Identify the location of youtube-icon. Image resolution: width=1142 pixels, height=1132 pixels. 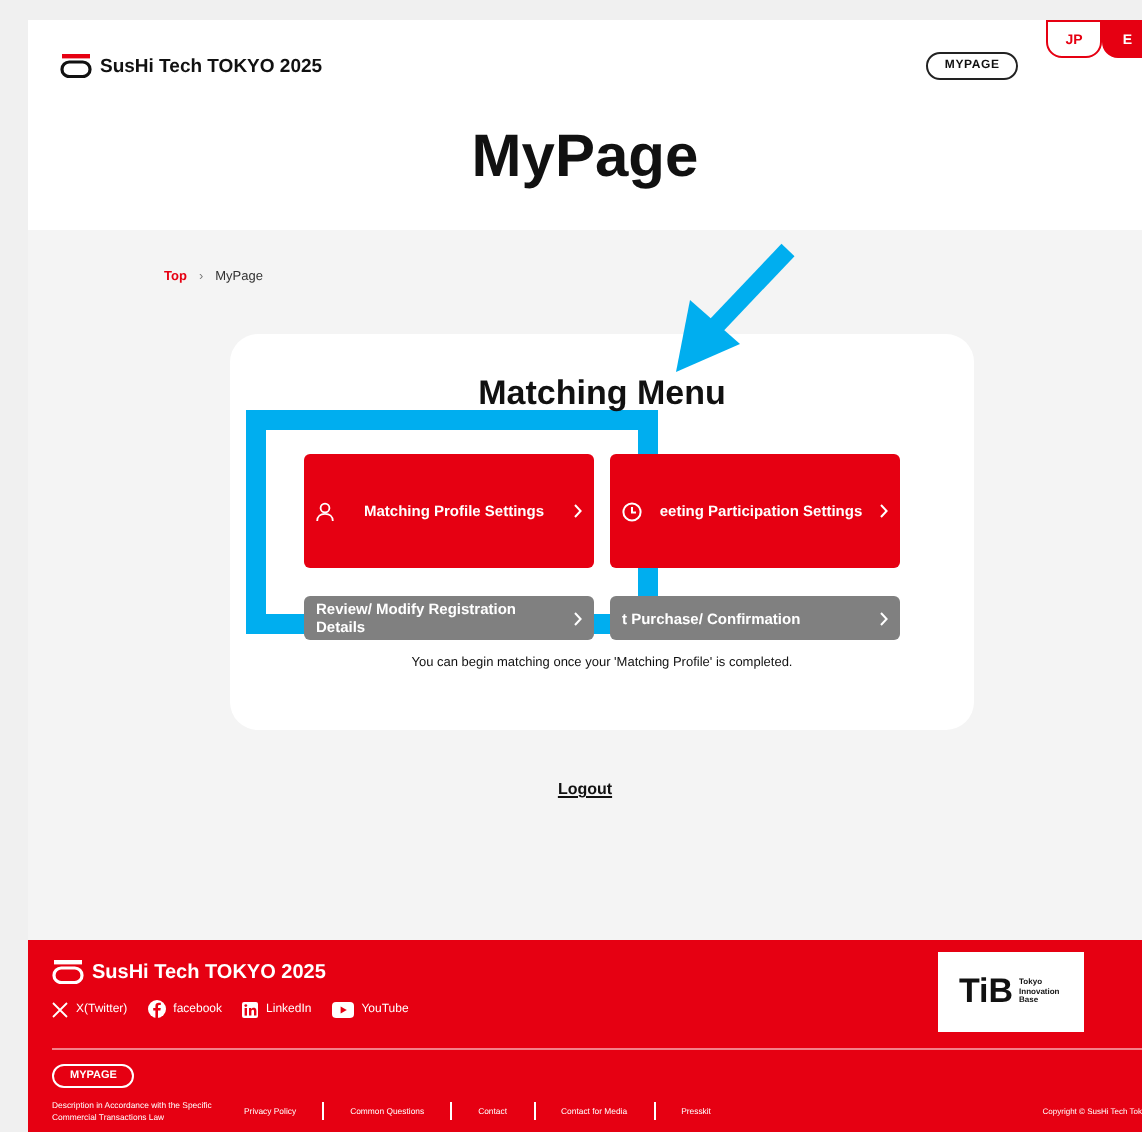
(342, 1009).